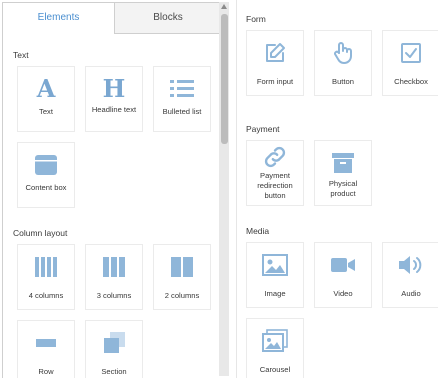 The height and width of the screenshot is (378, 438). Describe the element at coordinates (236, 189) in the screenshot. I see `panel-divider` at that location.